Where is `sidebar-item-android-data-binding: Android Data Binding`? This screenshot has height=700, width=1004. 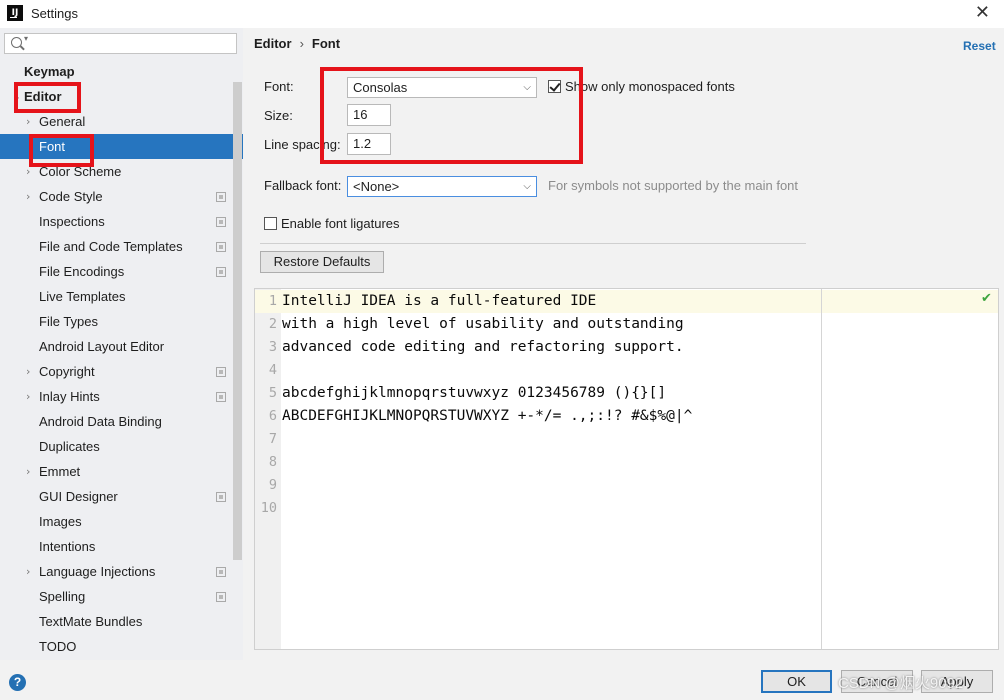 sidebar-item-android-data-binding: Android Data Binding is located at coordinates (116, 421).